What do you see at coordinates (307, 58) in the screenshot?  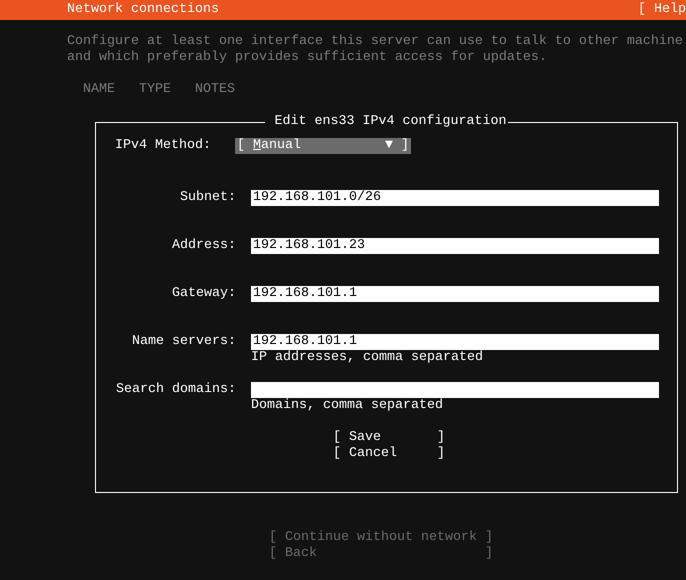 I see `description-text: and which preferably provides sufficient access for updates.` at bounding box center [307, 58].